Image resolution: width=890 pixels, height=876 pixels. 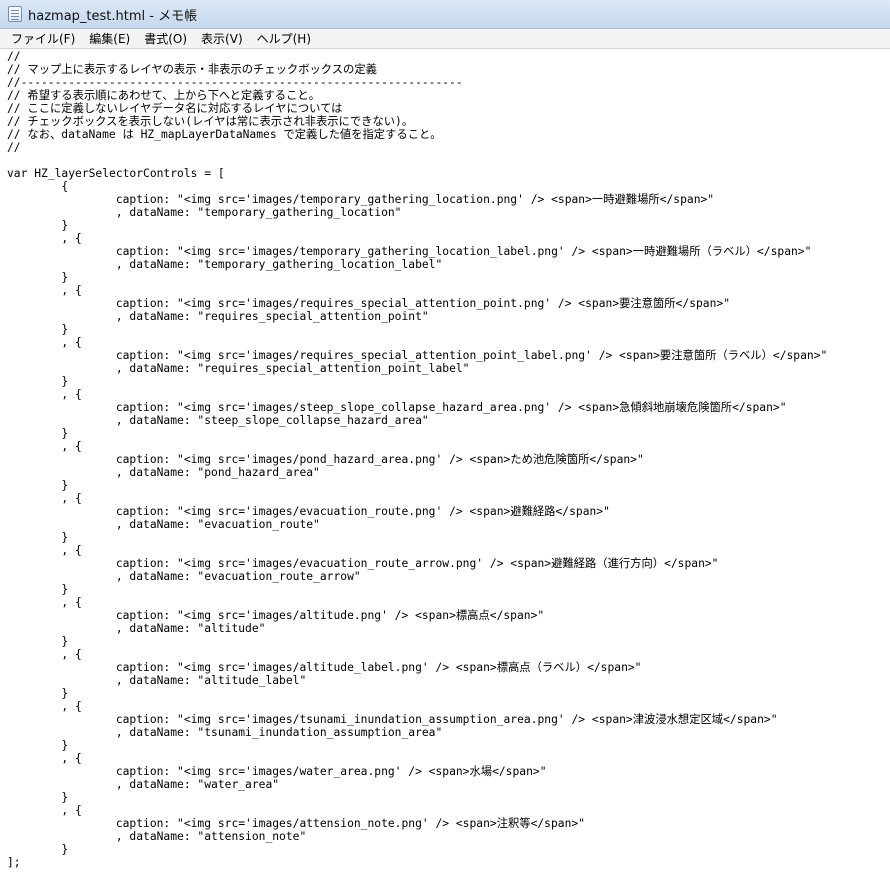 What do you see at coordinates (113, 16) in the screenshot?
I see `window-title: hazmap_test.html - メモ帳` at bounding box center [113, 16].